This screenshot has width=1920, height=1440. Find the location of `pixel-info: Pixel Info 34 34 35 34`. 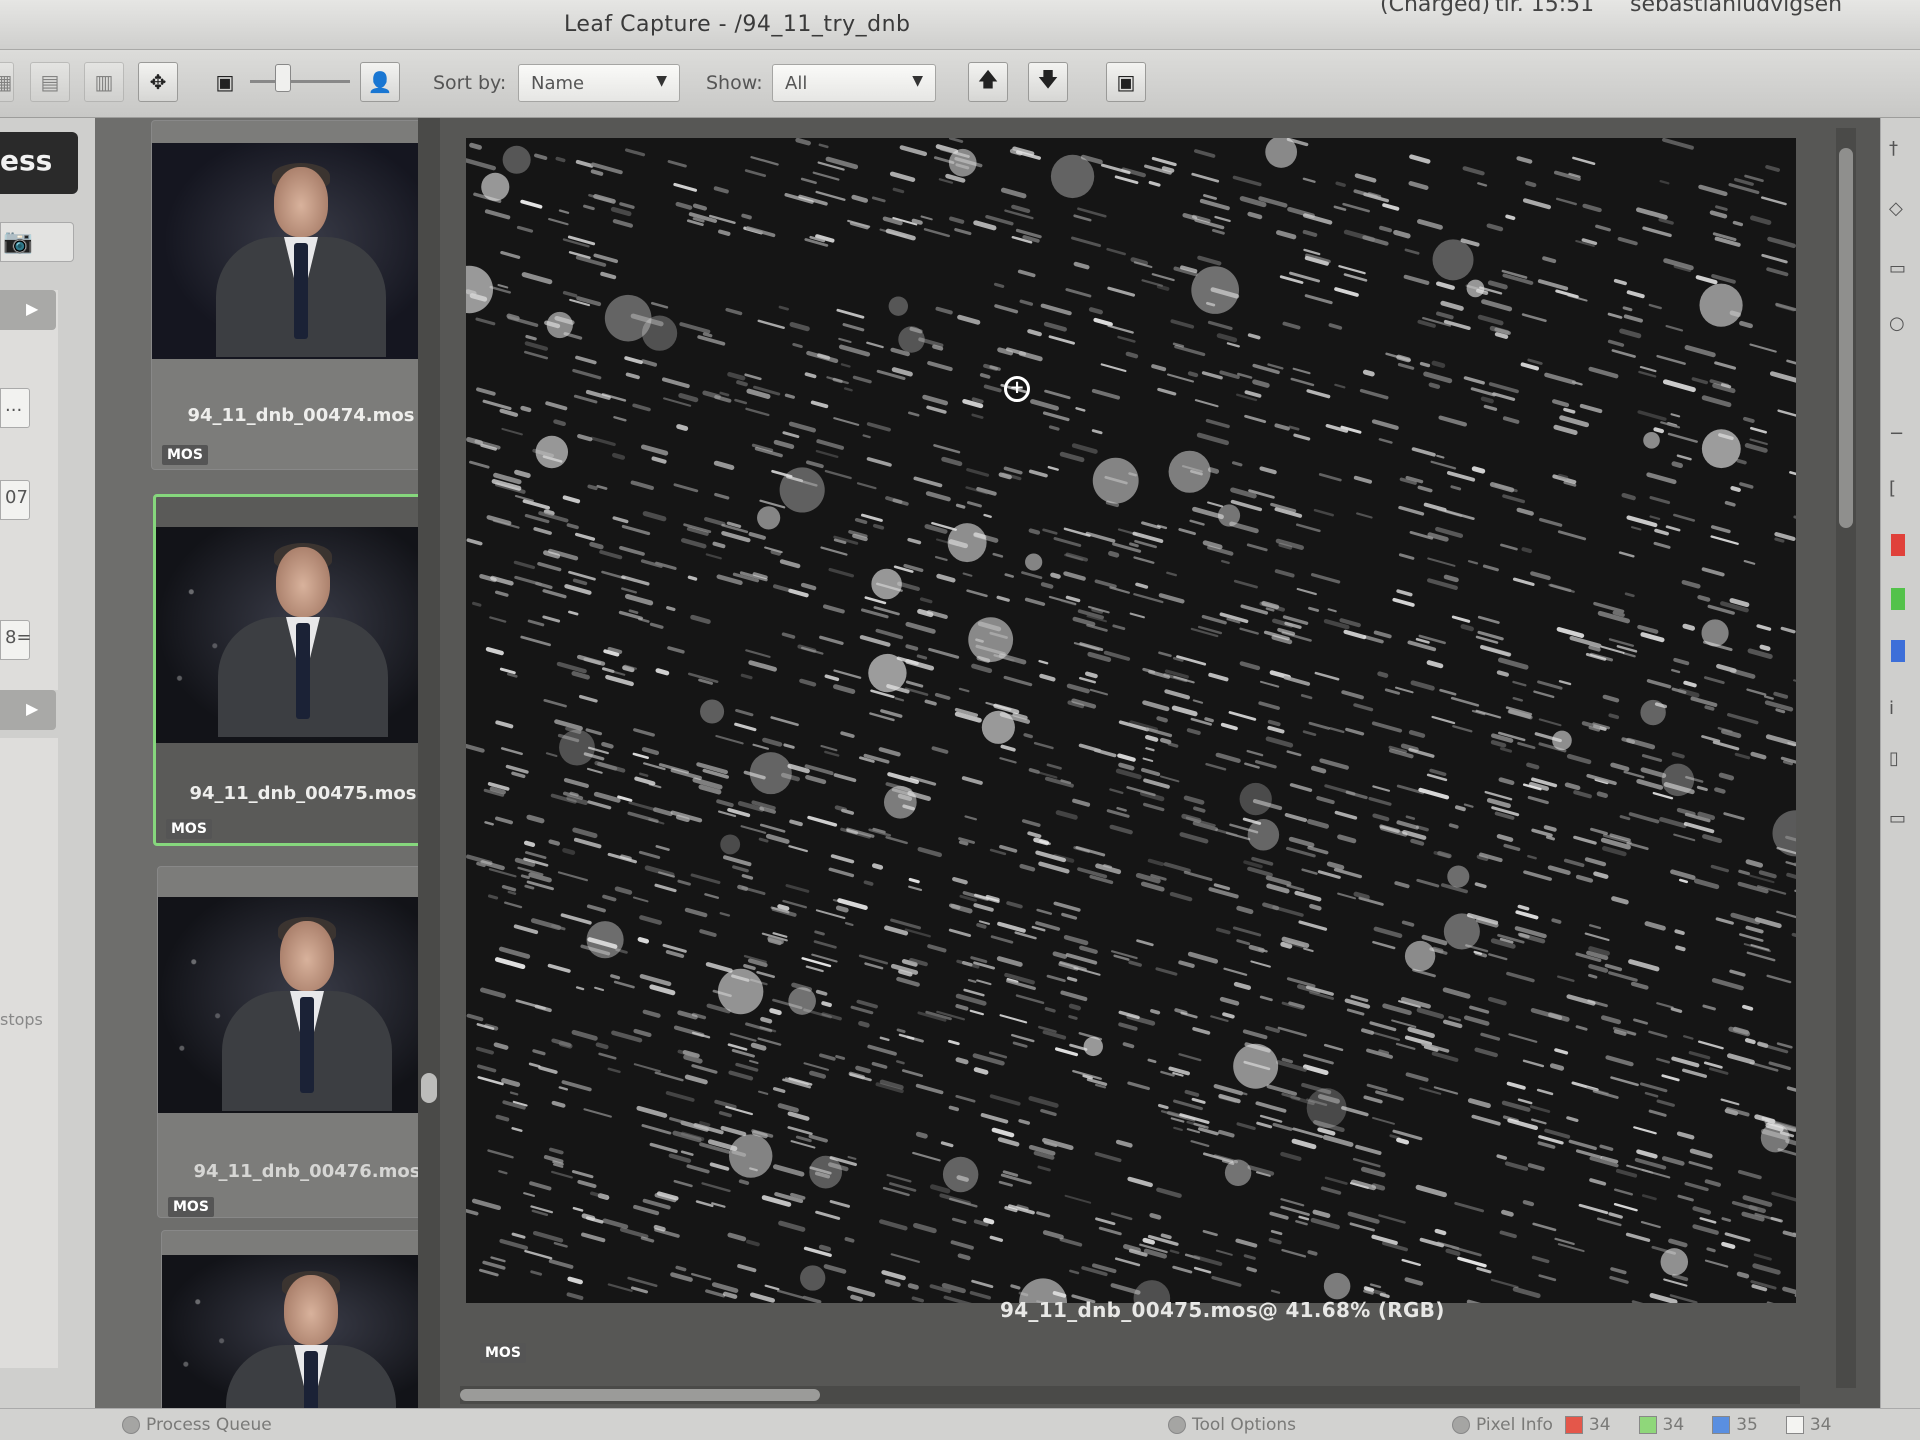

pixel-info: Pixel Info 34 34 35 34 is located at coordinates (1641, 1425).